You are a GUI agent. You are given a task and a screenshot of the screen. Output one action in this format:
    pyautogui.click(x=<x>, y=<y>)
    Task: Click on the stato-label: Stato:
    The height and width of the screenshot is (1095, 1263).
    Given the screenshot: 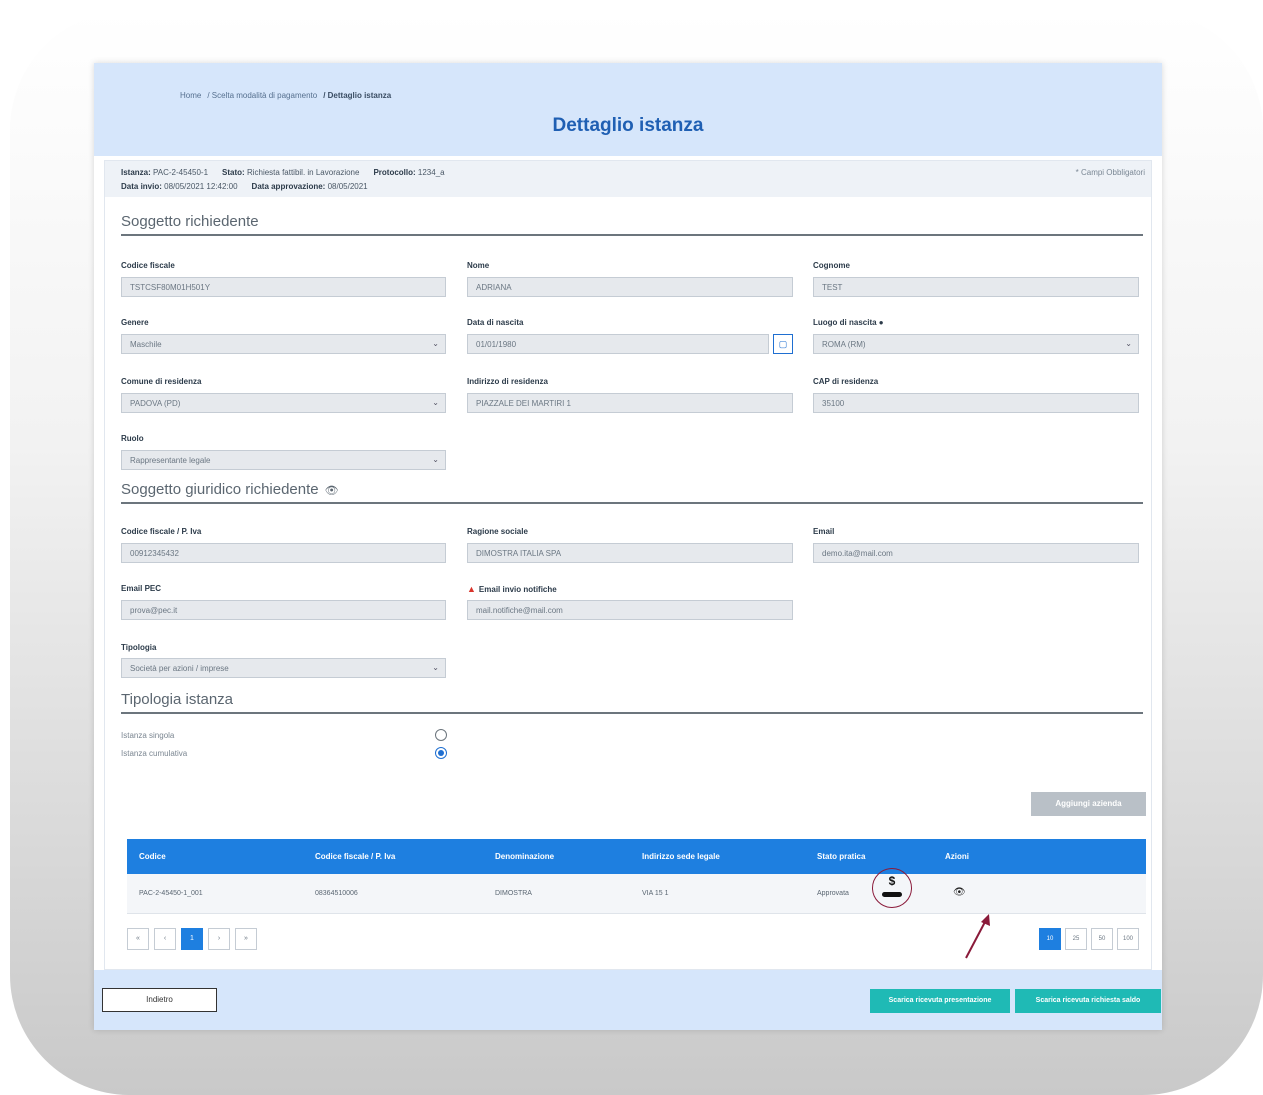 What is the action you would take?
    pyautogui.click(x=233, y=172)
    